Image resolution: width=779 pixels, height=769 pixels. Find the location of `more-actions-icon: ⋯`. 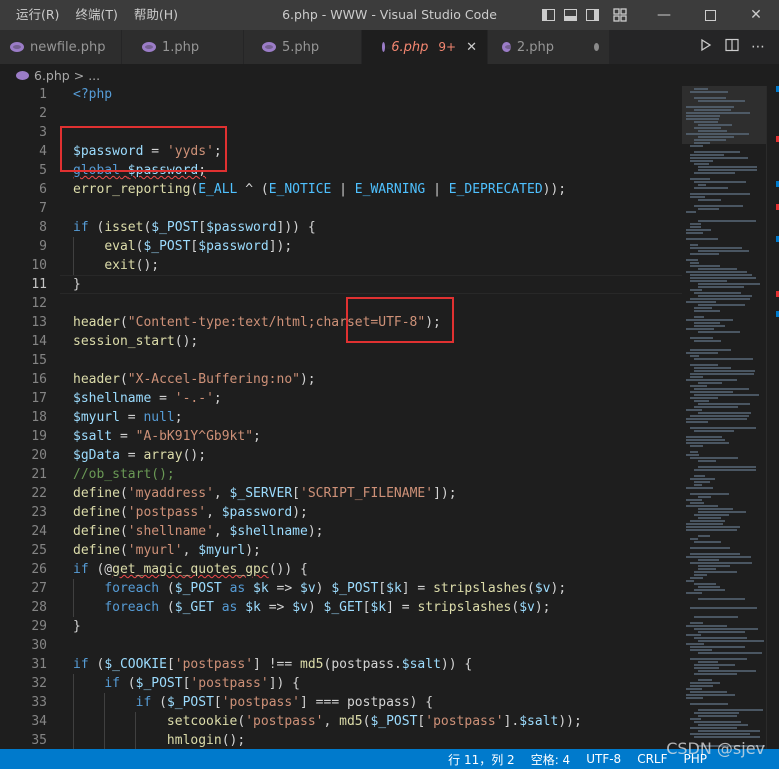

more-actions-icon: ⋯ is located at coordinates (758, 47).